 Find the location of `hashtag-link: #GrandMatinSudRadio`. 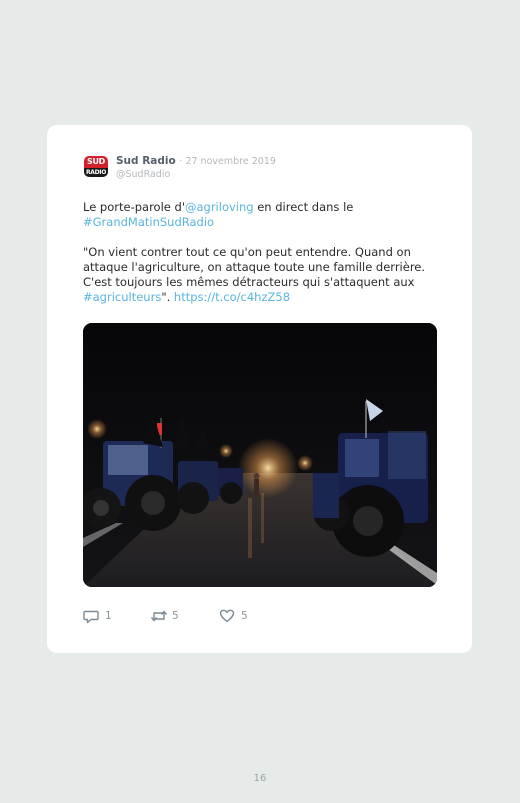

hashtag-link: #GrandMatinSudRadio is located at coordinates (148, 222).